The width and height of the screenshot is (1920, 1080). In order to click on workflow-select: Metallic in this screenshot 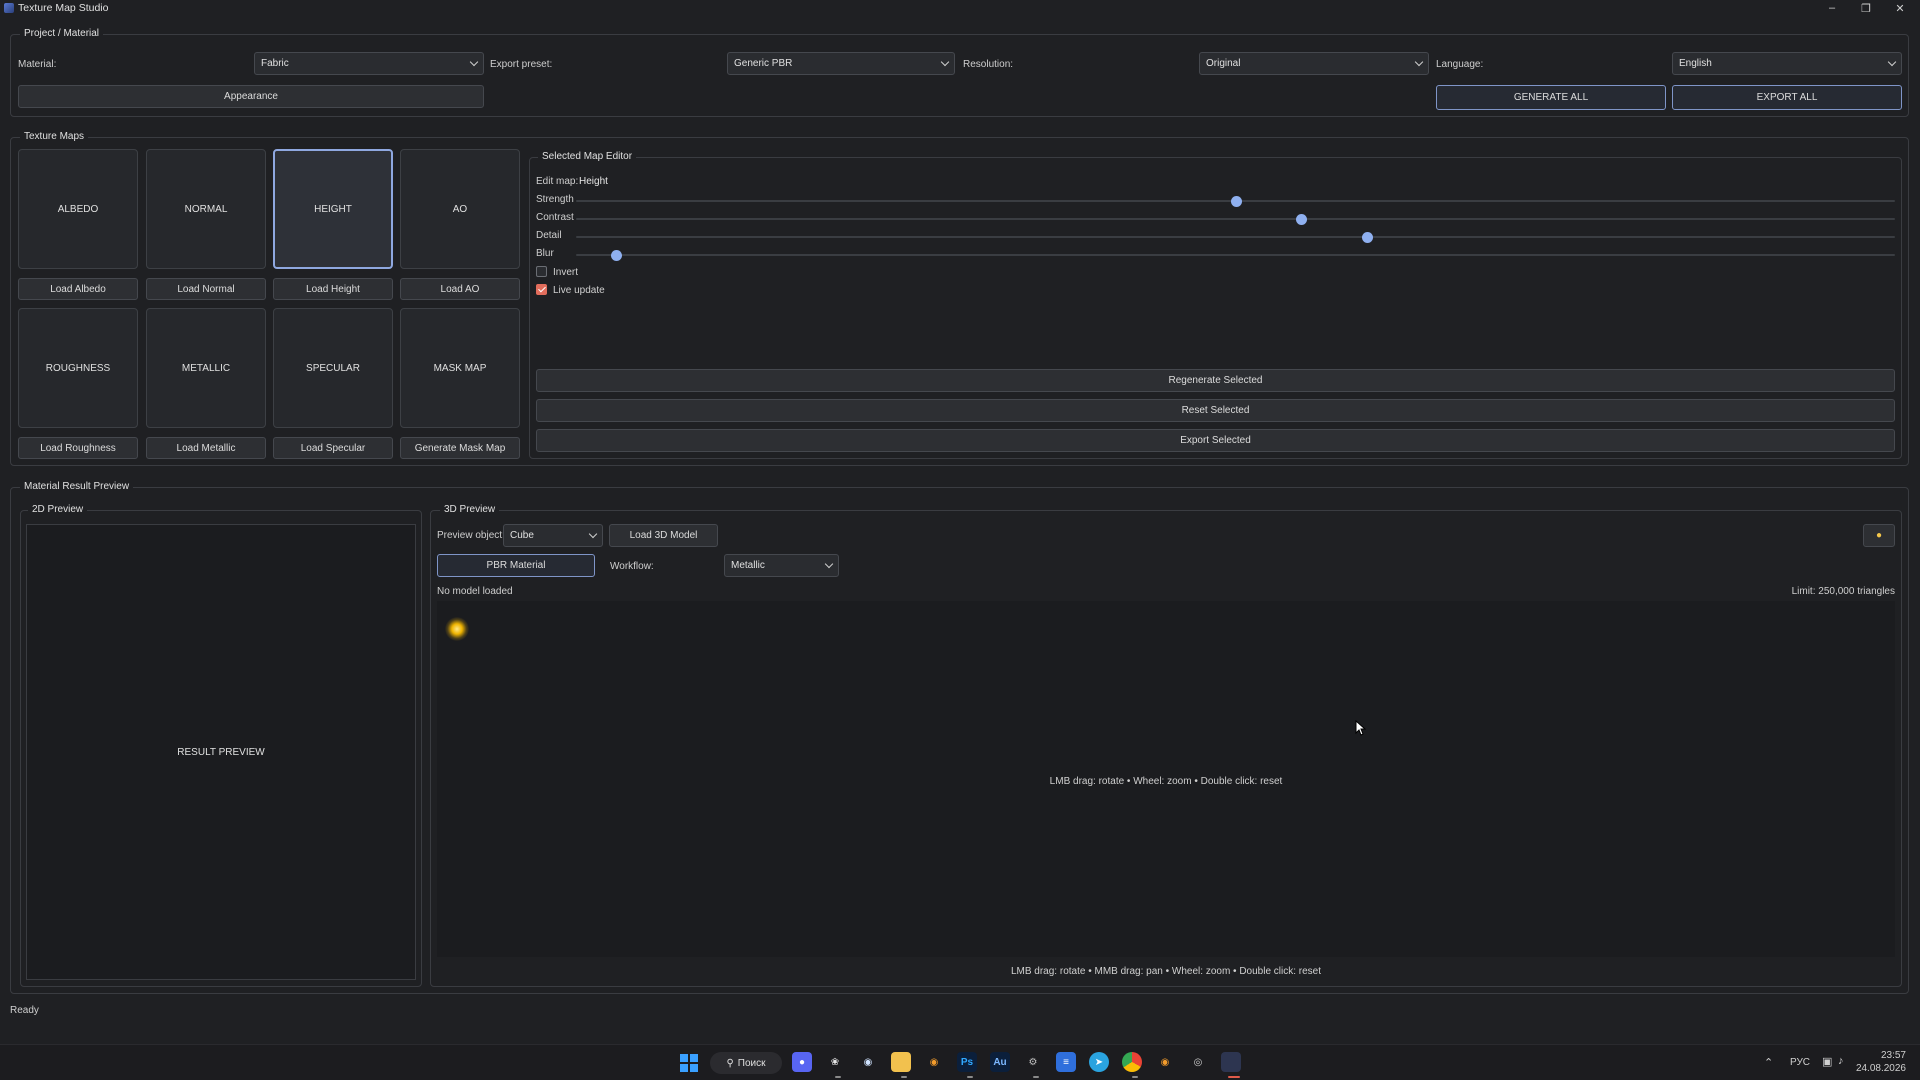, I will do `click(781, 565)`.